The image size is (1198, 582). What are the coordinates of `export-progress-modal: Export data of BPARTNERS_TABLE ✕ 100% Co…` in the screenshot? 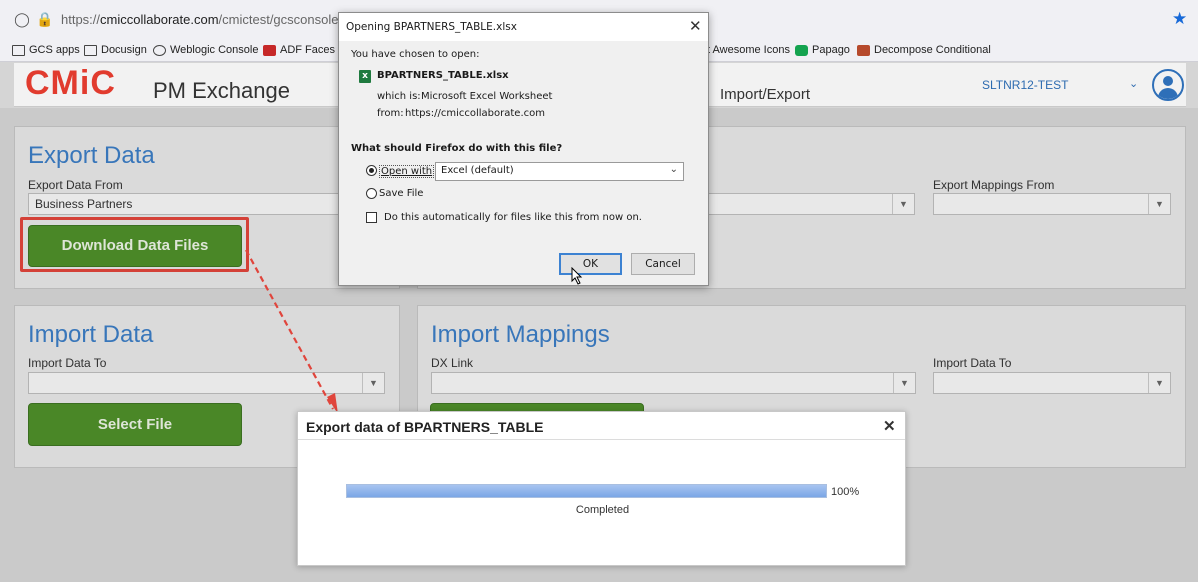 It's located at (601, 488).